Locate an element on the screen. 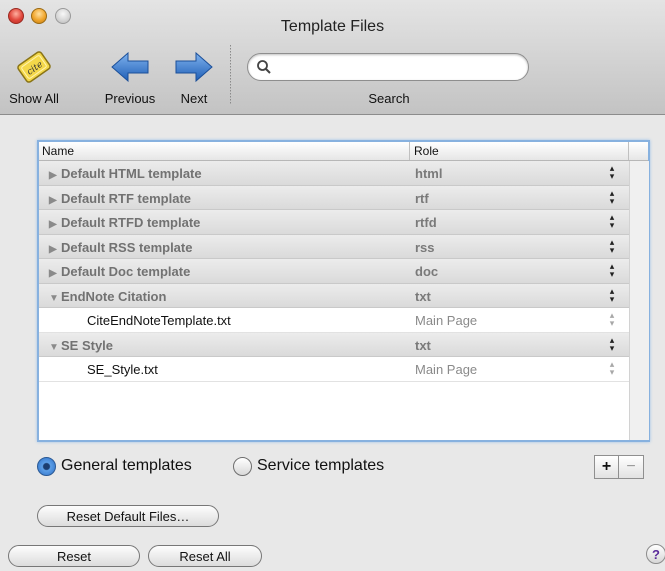  search-item: Search is located at coordinates (389, 78).